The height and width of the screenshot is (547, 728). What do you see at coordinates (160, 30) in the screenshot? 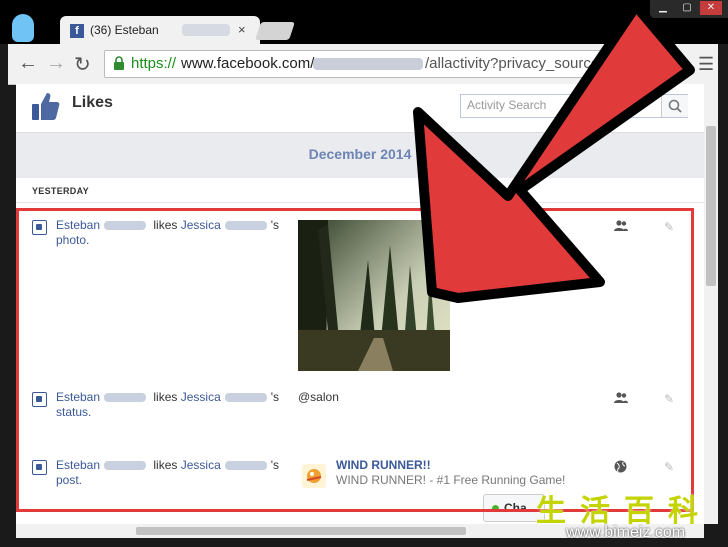
I see `browser-tab: f (36) Esteban ×` at bounding box center [160, 30].